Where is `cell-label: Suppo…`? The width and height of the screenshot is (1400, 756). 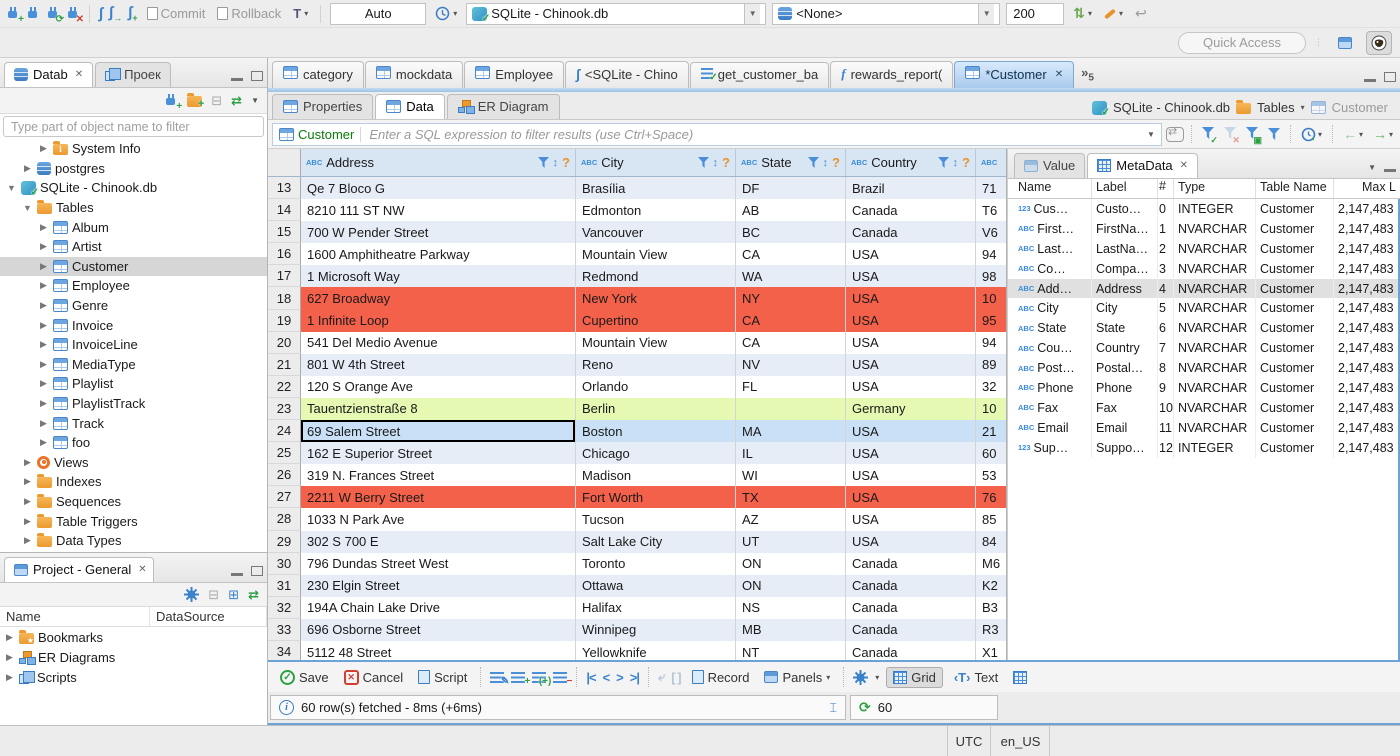 cell-label: Suppo… is located at coordinates (1125, 447).